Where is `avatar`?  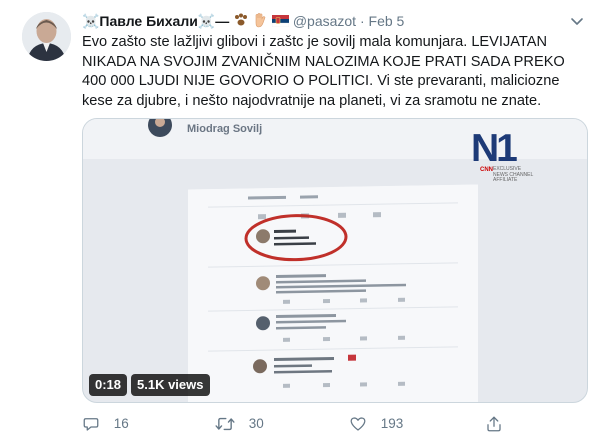 avatar is located at coordinates (46, 36).